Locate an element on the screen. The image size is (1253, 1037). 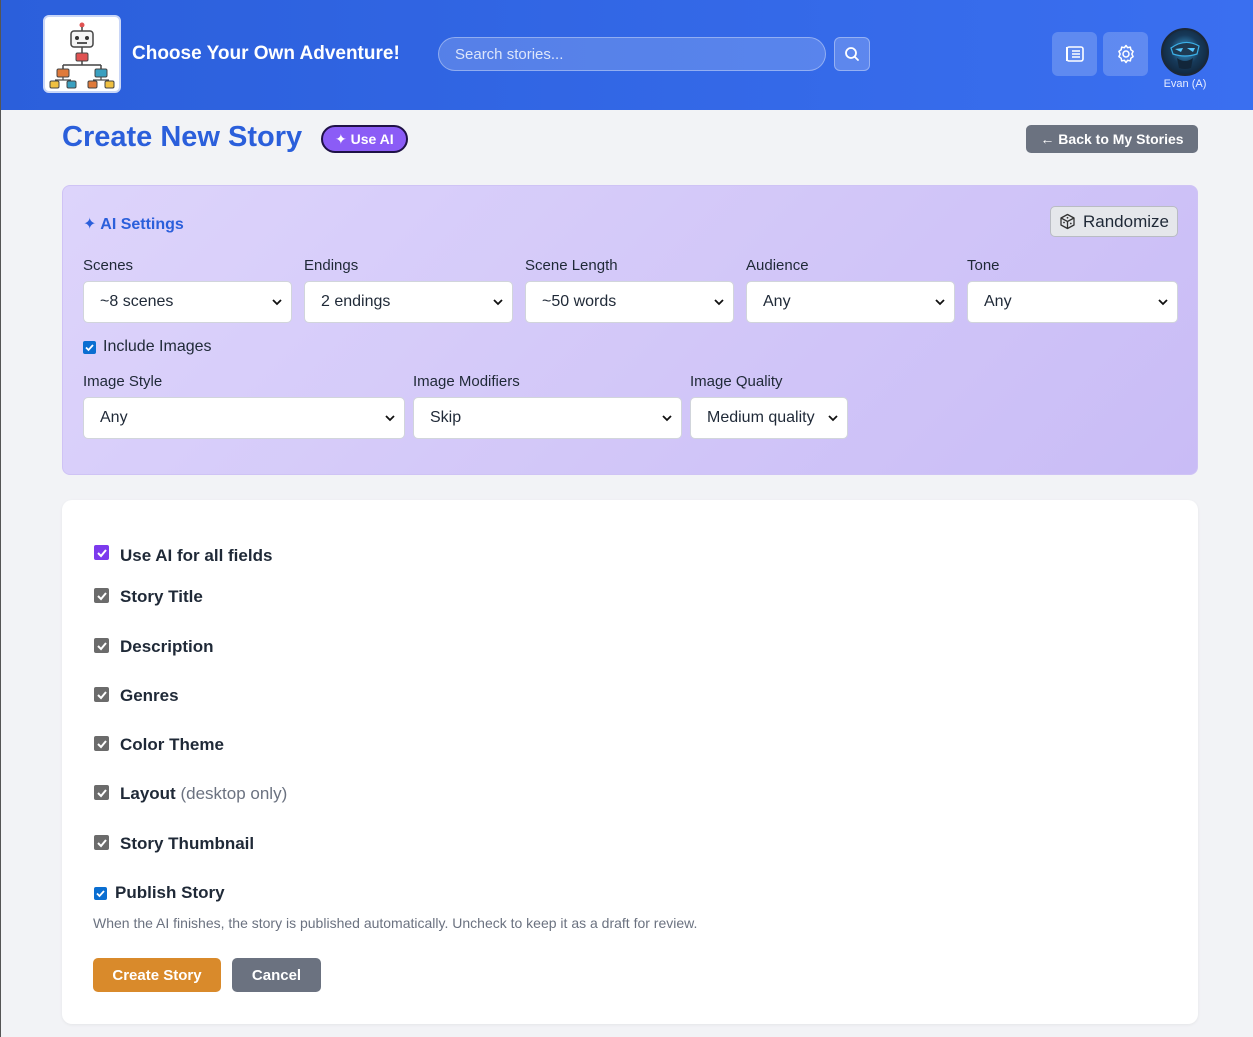
color-theme-checkbox is located at coordinates (101, 743).